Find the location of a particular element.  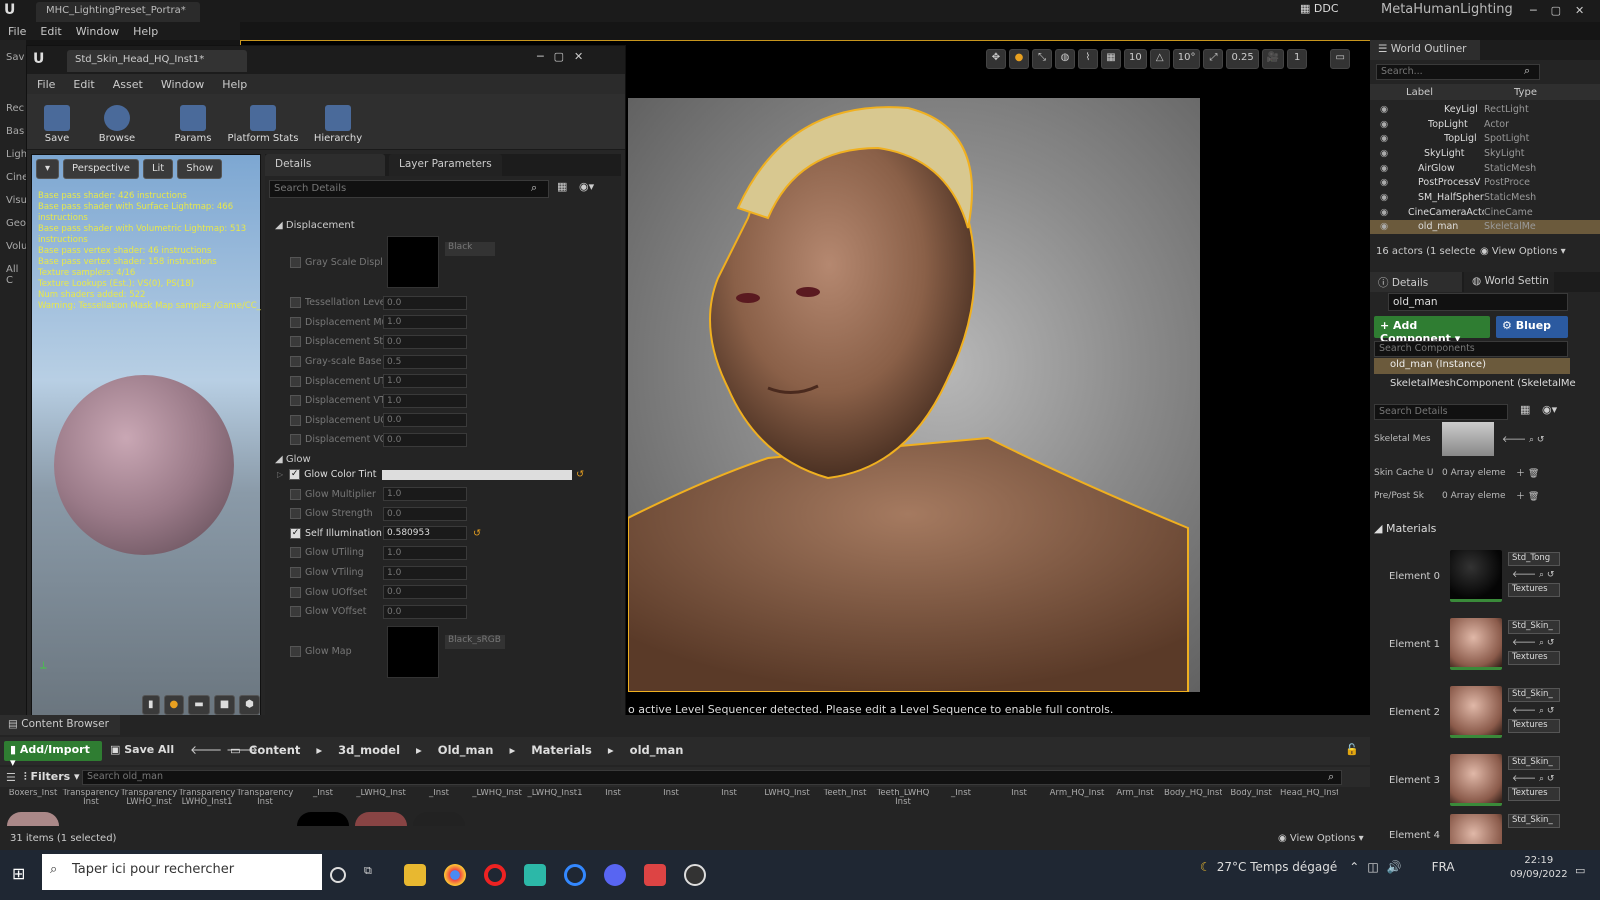

outliner-row: ◉ AirGlow StaticMesh is located at coordinates (1485, 168).